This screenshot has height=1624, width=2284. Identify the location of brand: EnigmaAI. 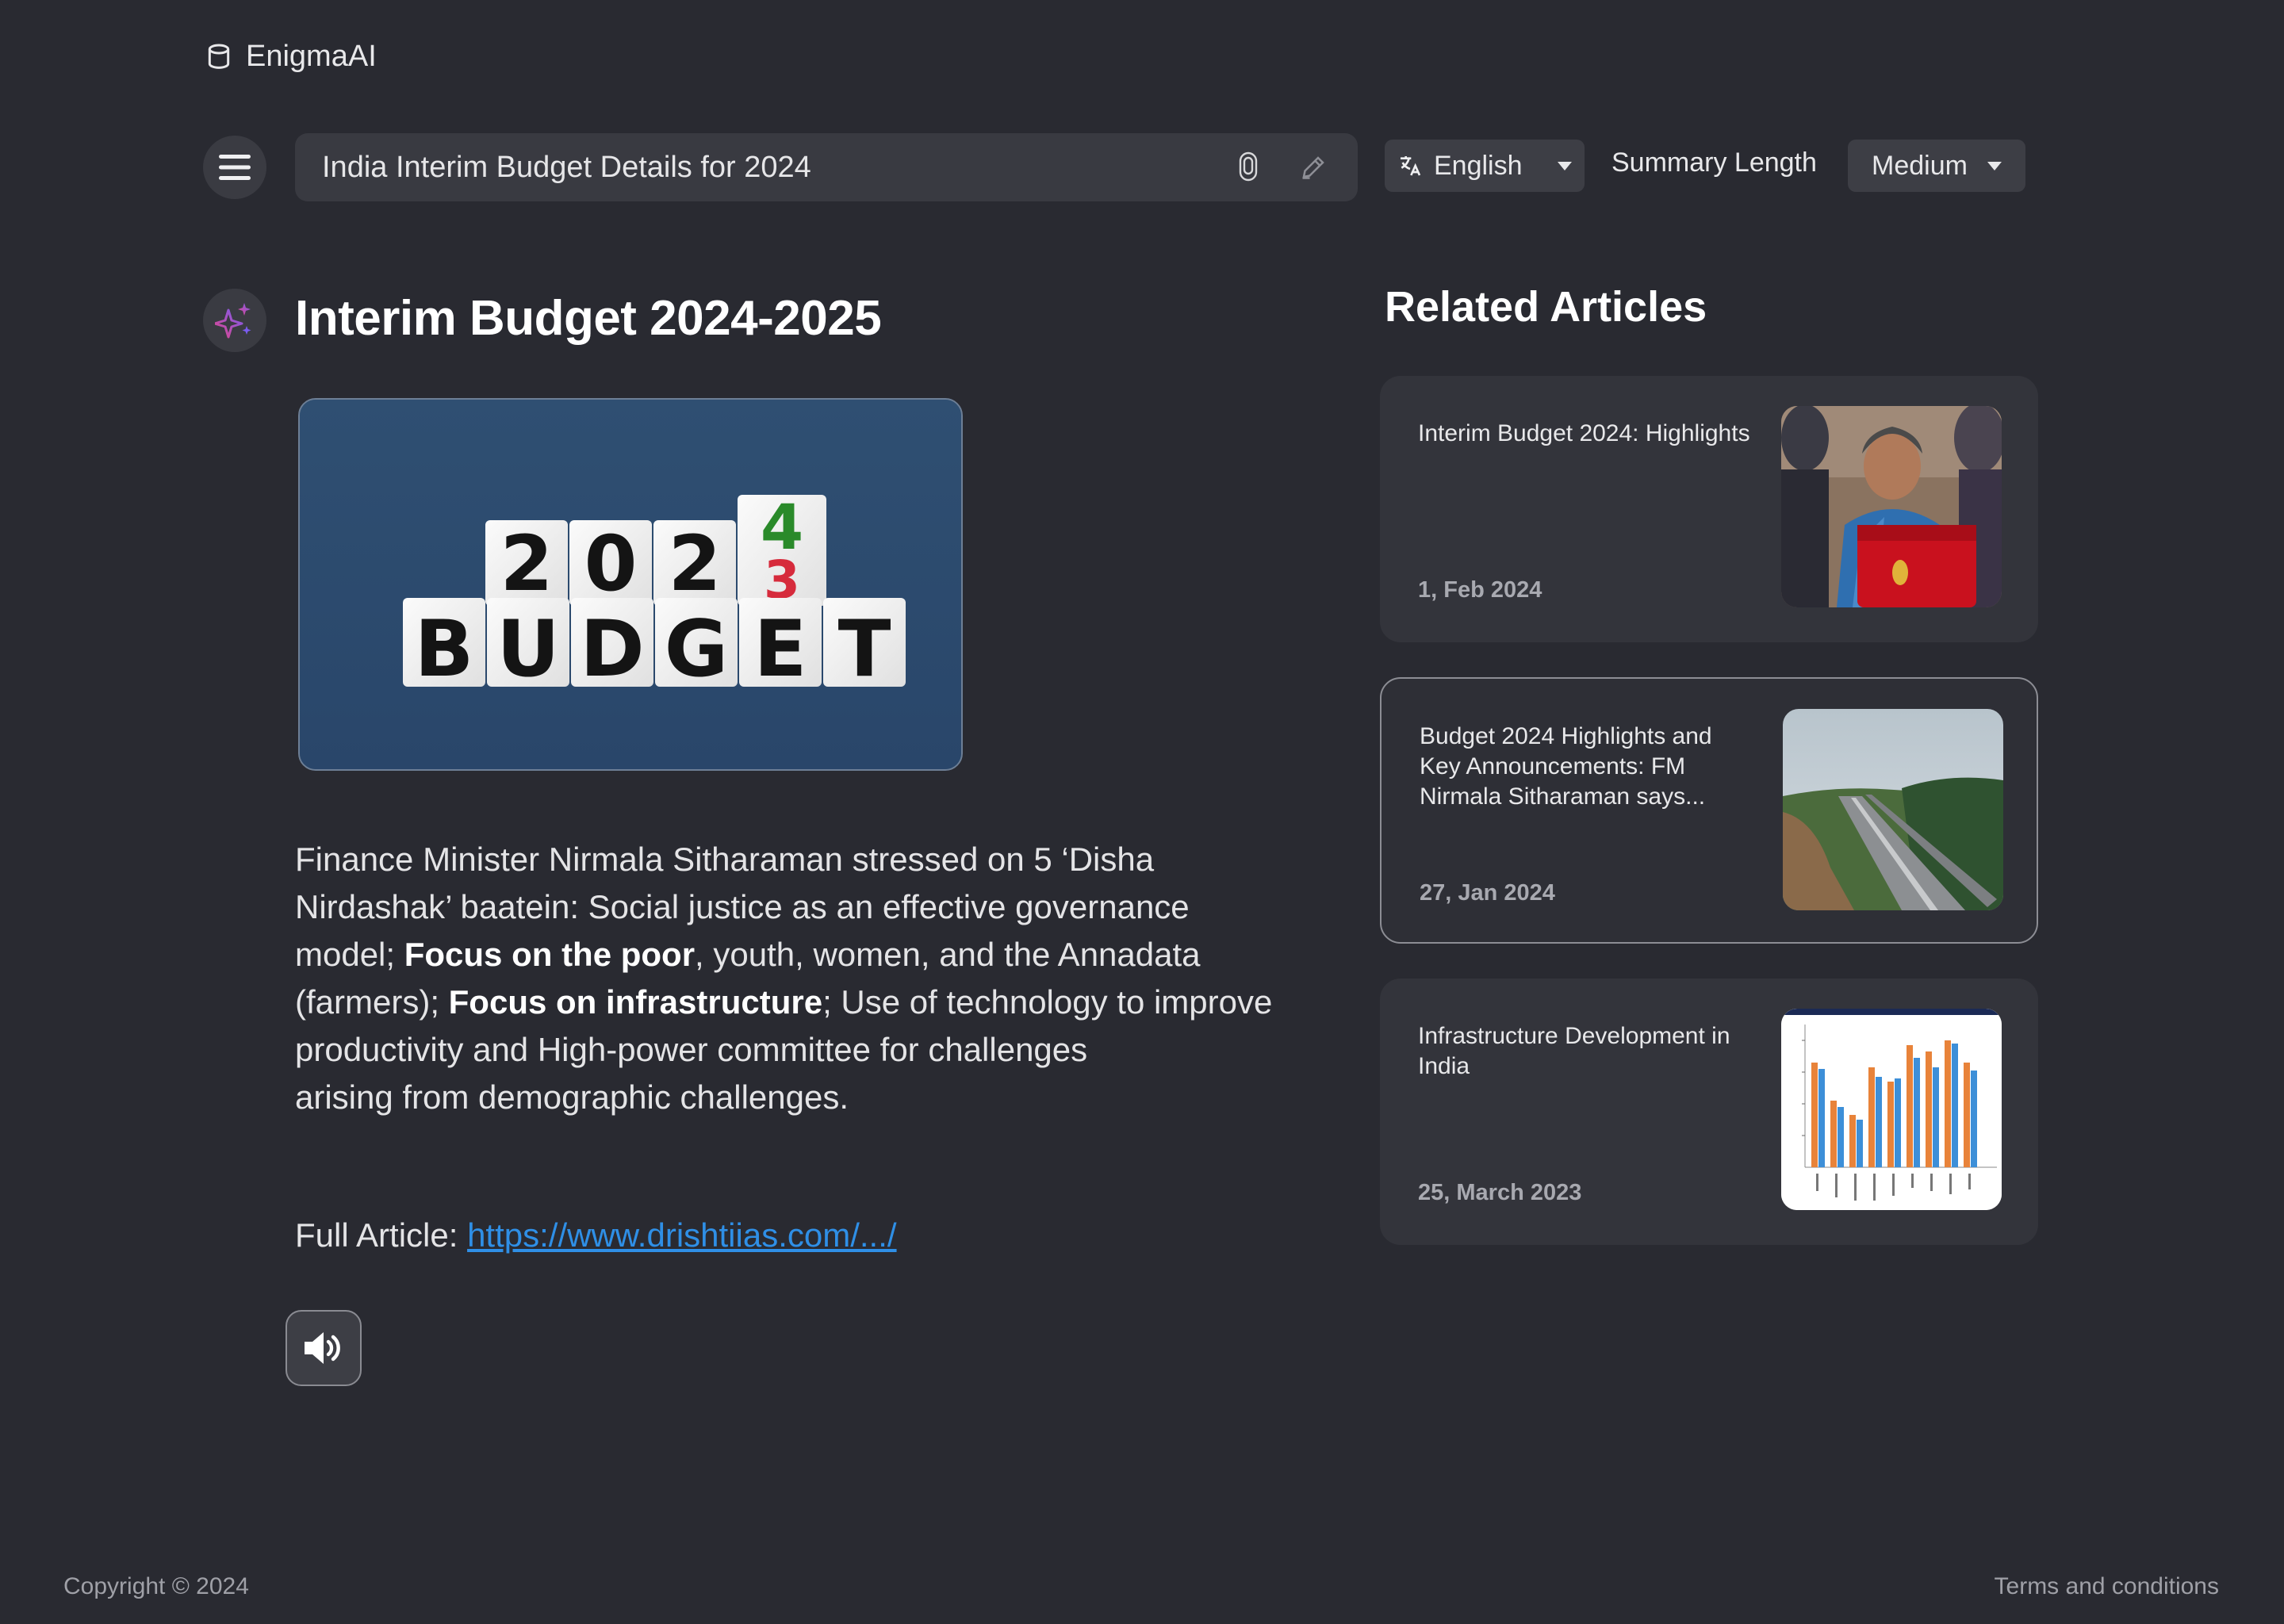
(290, 57).